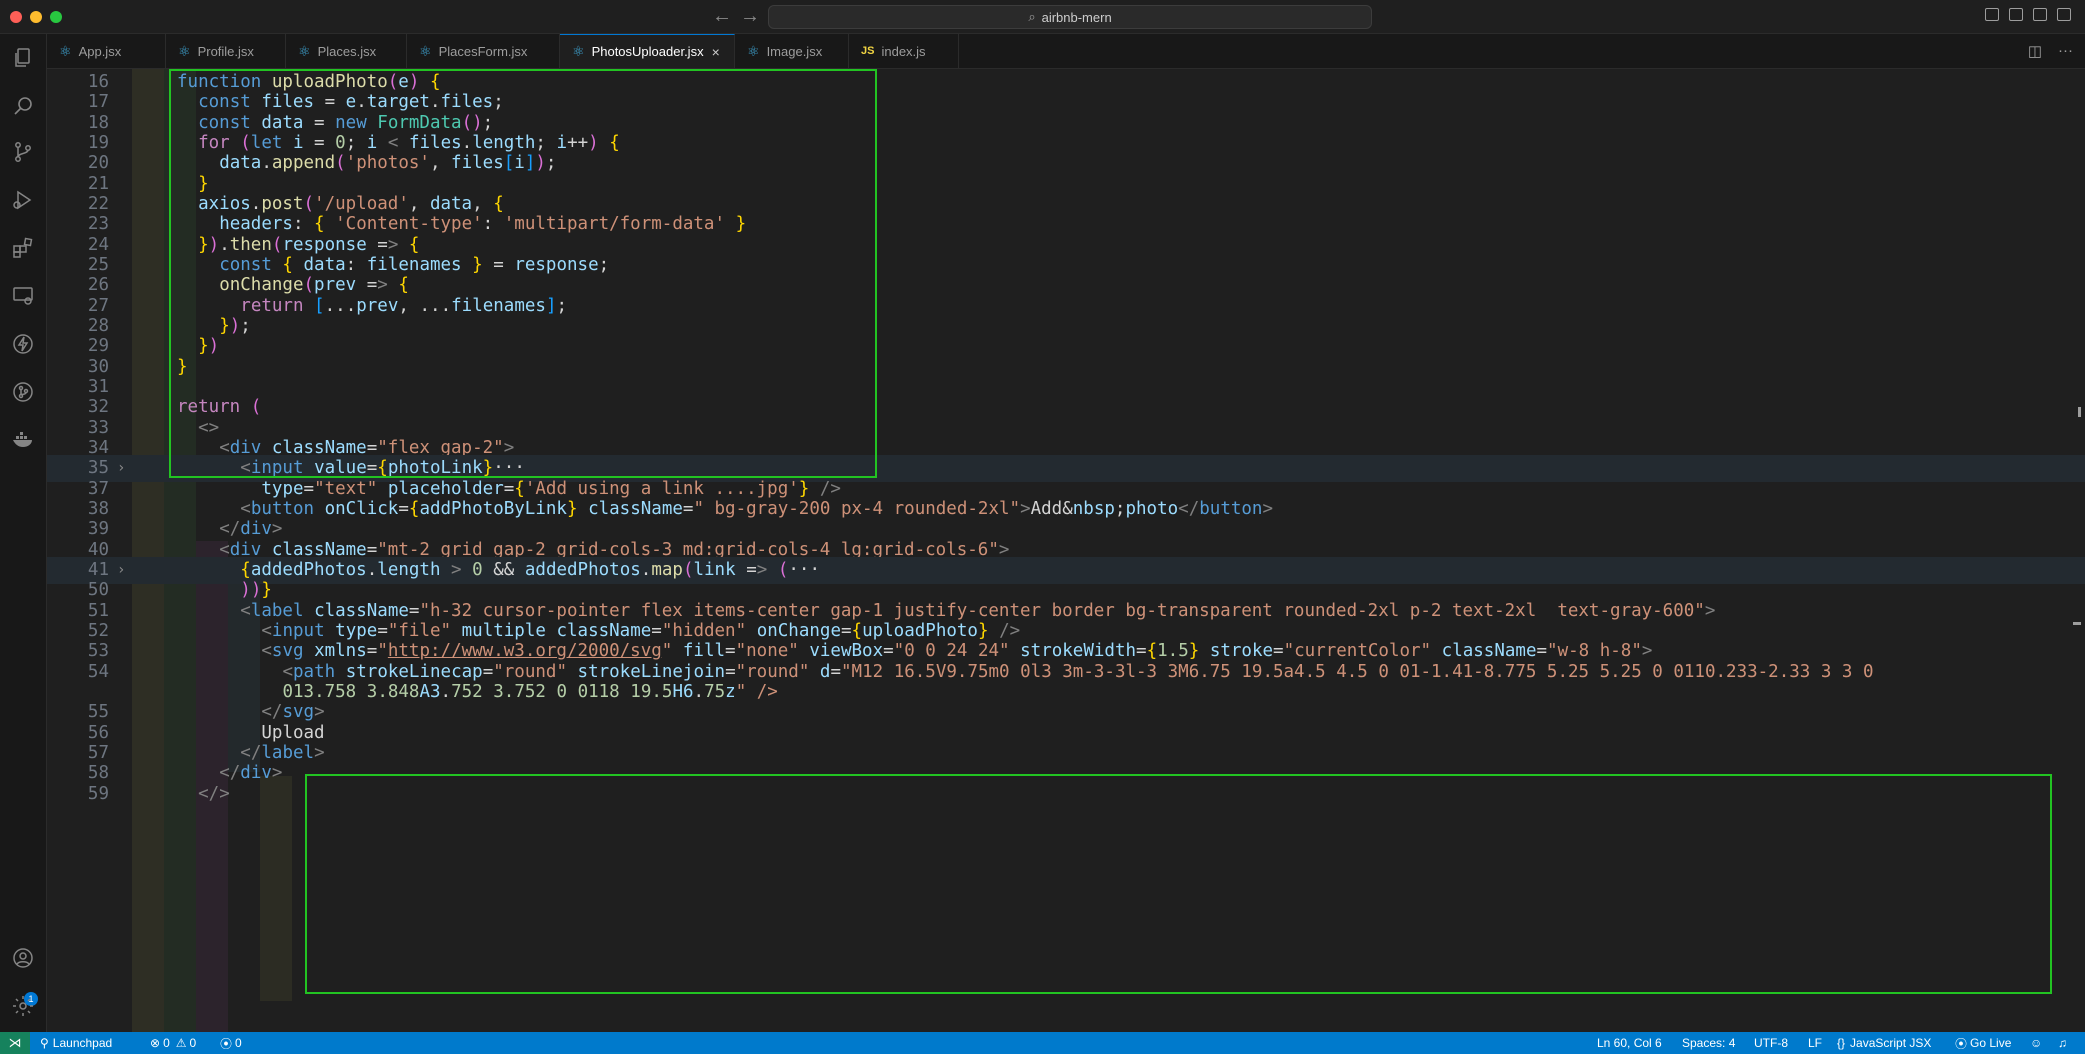 This screenshot has width=2085, height=1054. What do you see at coordinates (23, 106) in the screenshot?
I see `search-icon` at bounding box center [23, 106].